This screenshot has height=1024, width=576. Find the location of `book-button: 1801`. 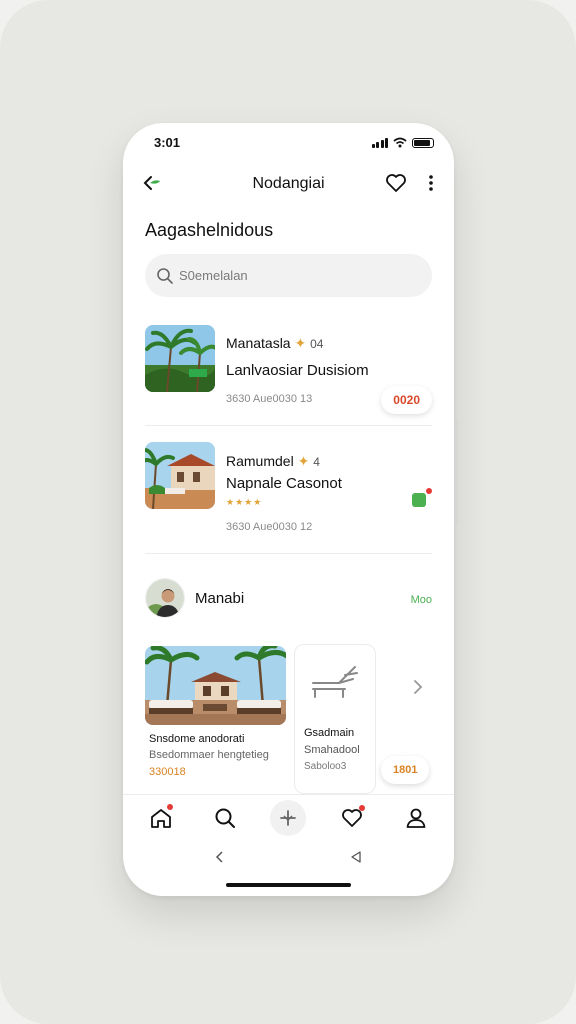

book-button: 1801 is located at coordinates (405, 770).